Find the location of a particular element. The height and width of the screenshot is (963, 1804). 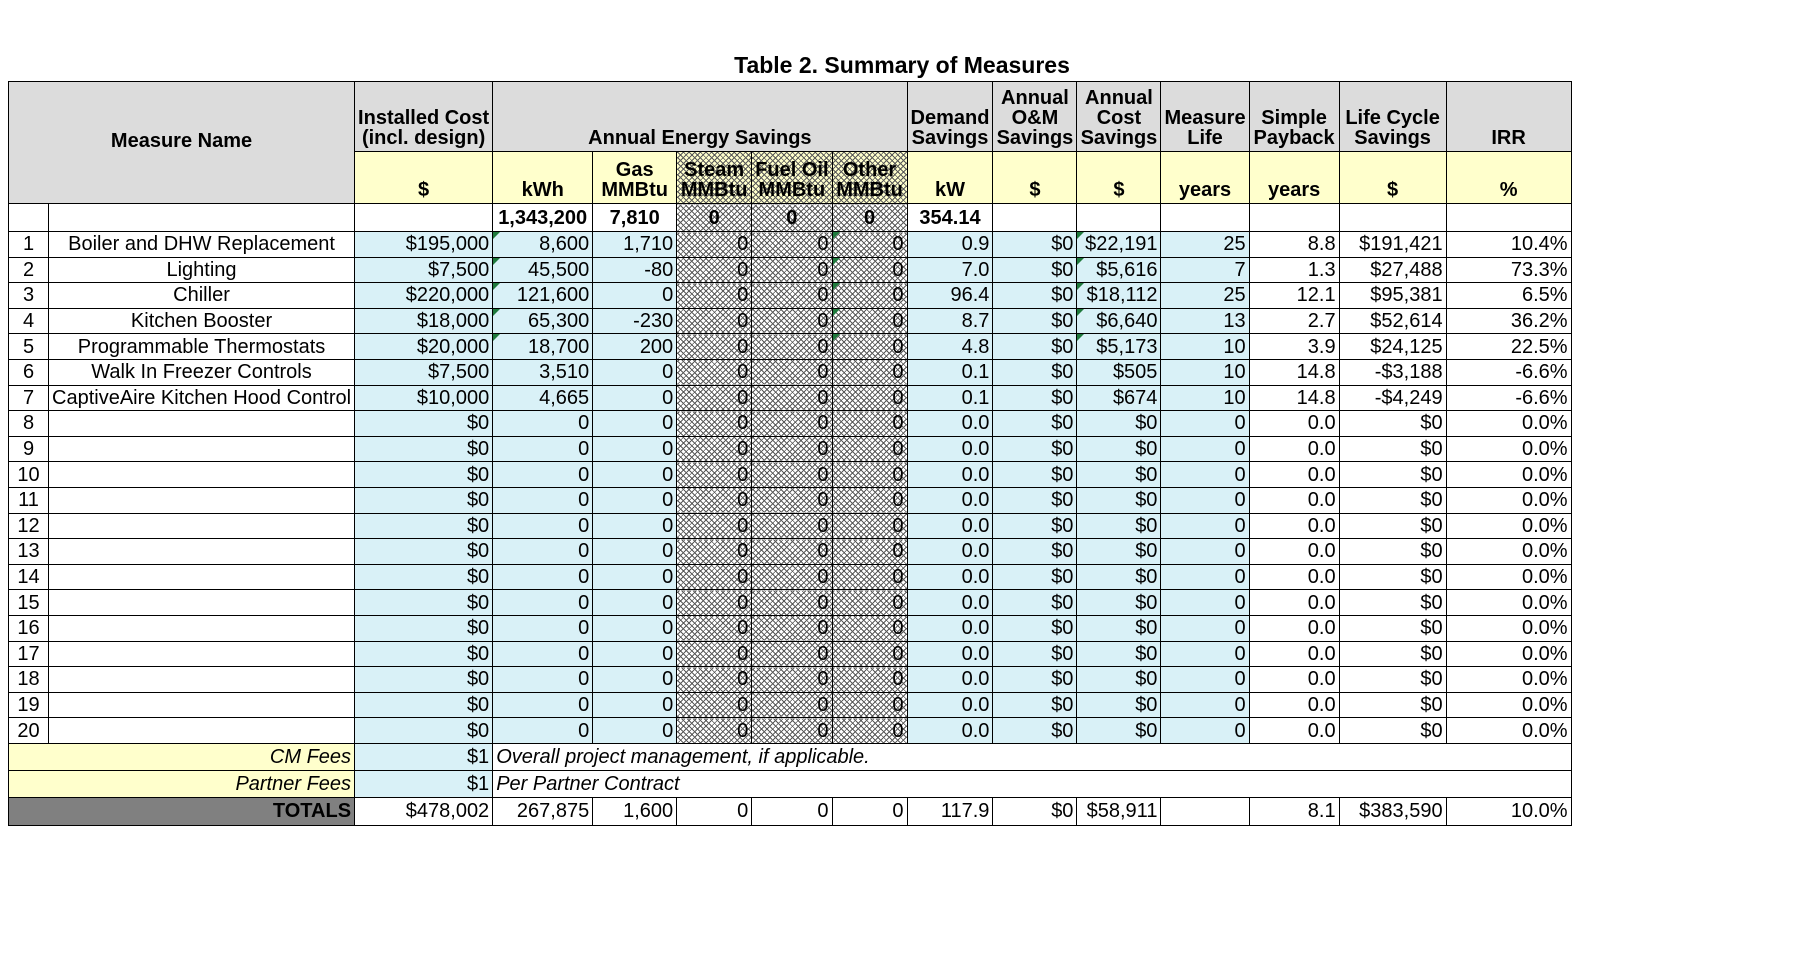

demand-savings-cell: 0.9 is located at coordinates (950, 244).